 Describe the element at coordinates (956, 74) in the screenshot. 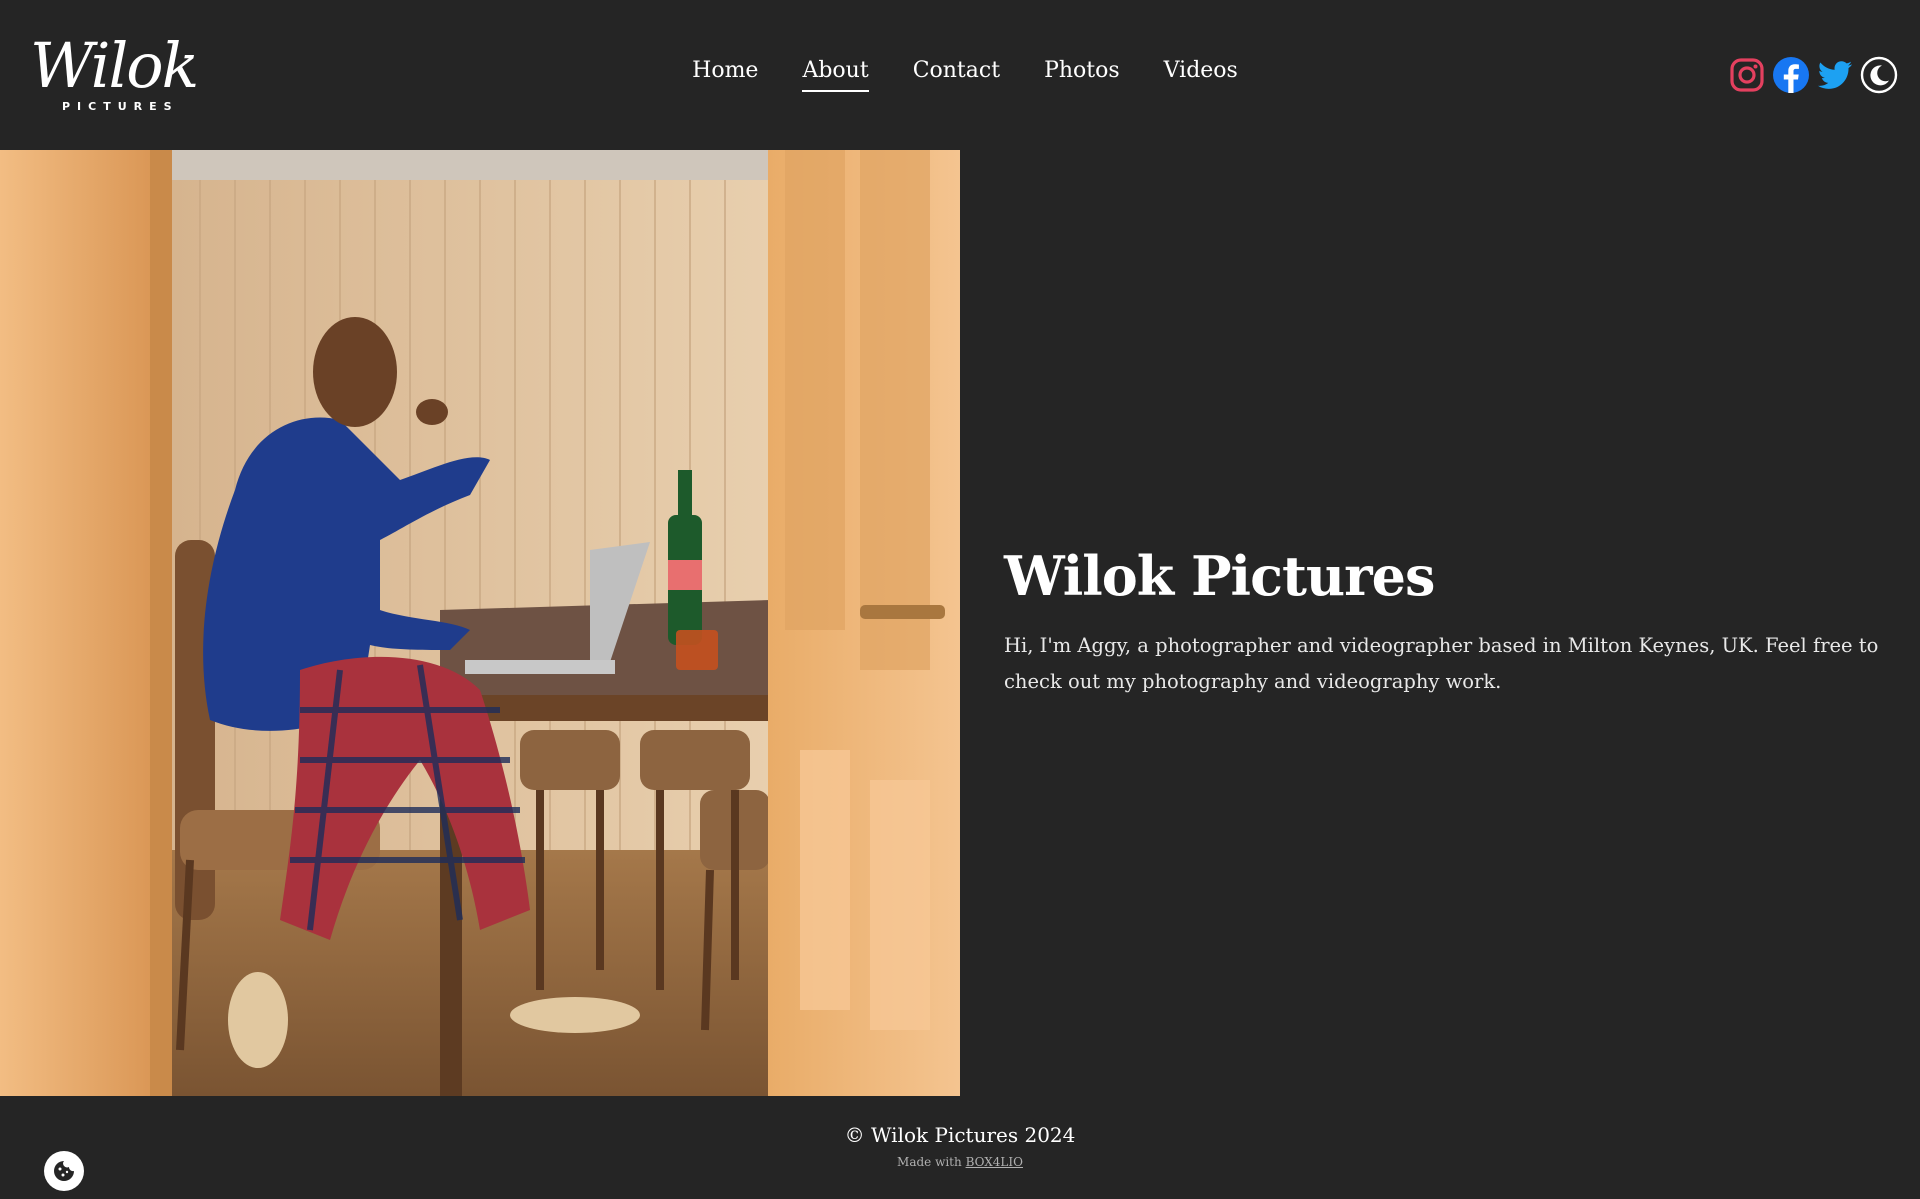

I see `nav-contact: Contact` at that location.